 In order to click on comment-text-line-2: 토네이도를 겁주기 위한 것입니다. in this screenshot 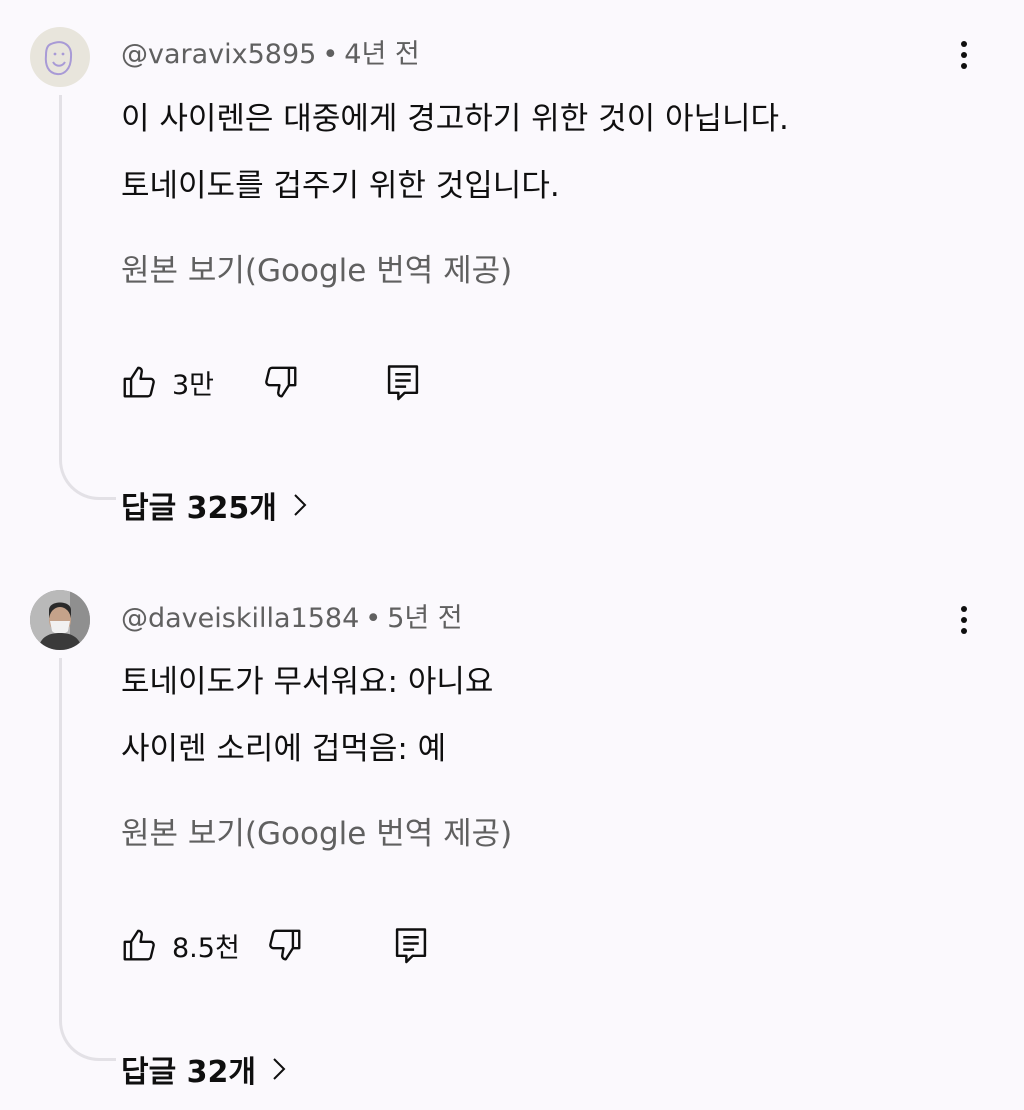, I will do `click(340, 186)`.